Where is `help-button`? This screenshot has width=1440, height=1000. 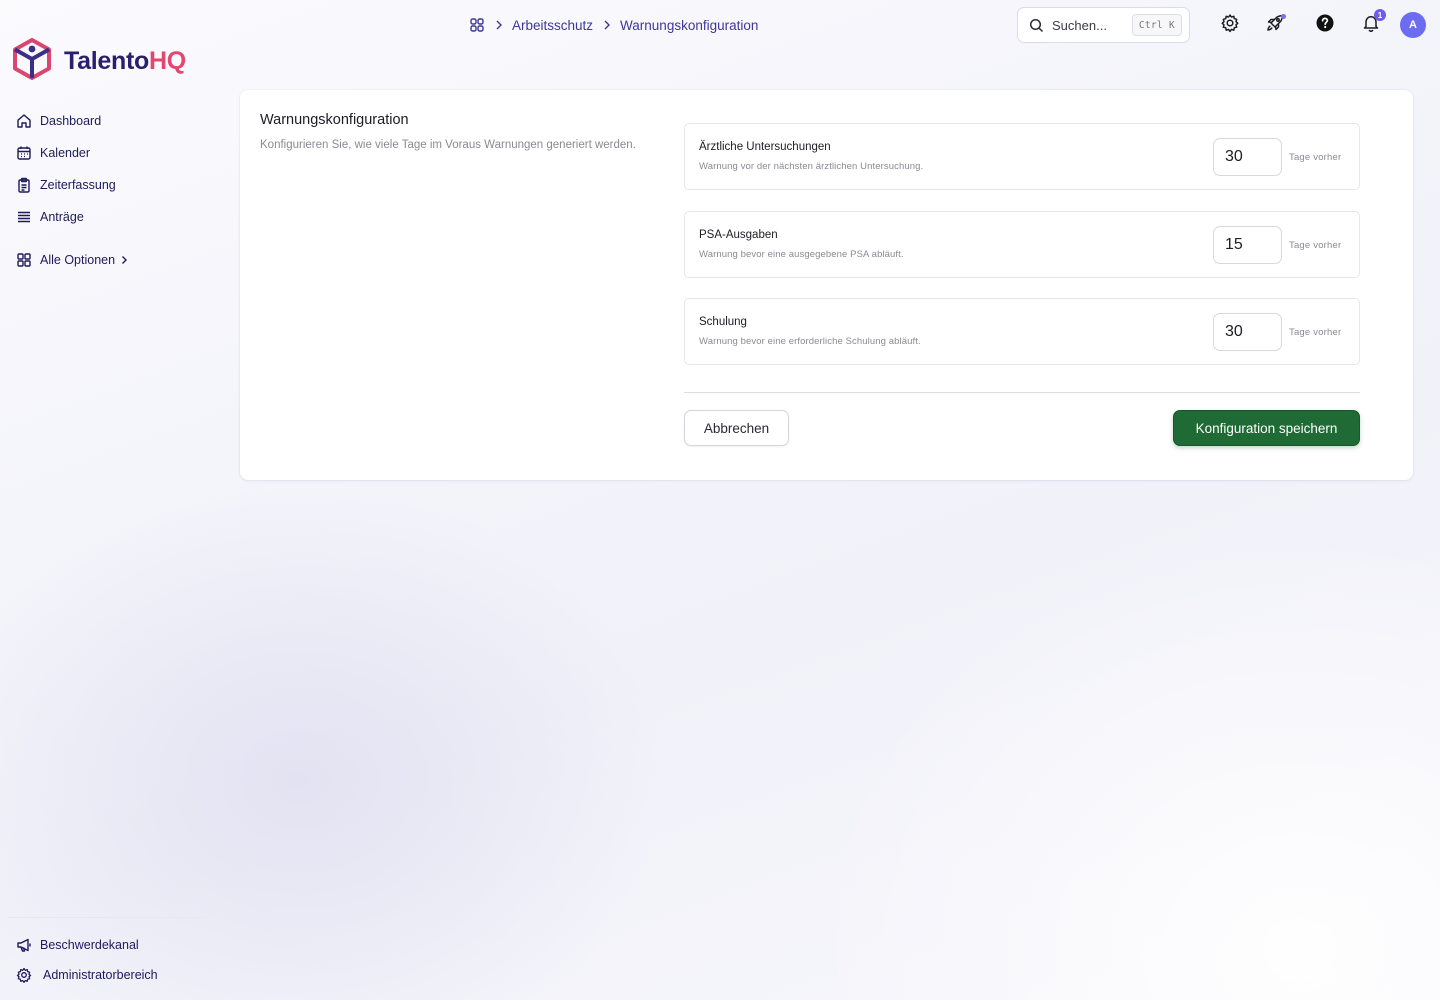 help-button is located at coordinates (1325, 25).